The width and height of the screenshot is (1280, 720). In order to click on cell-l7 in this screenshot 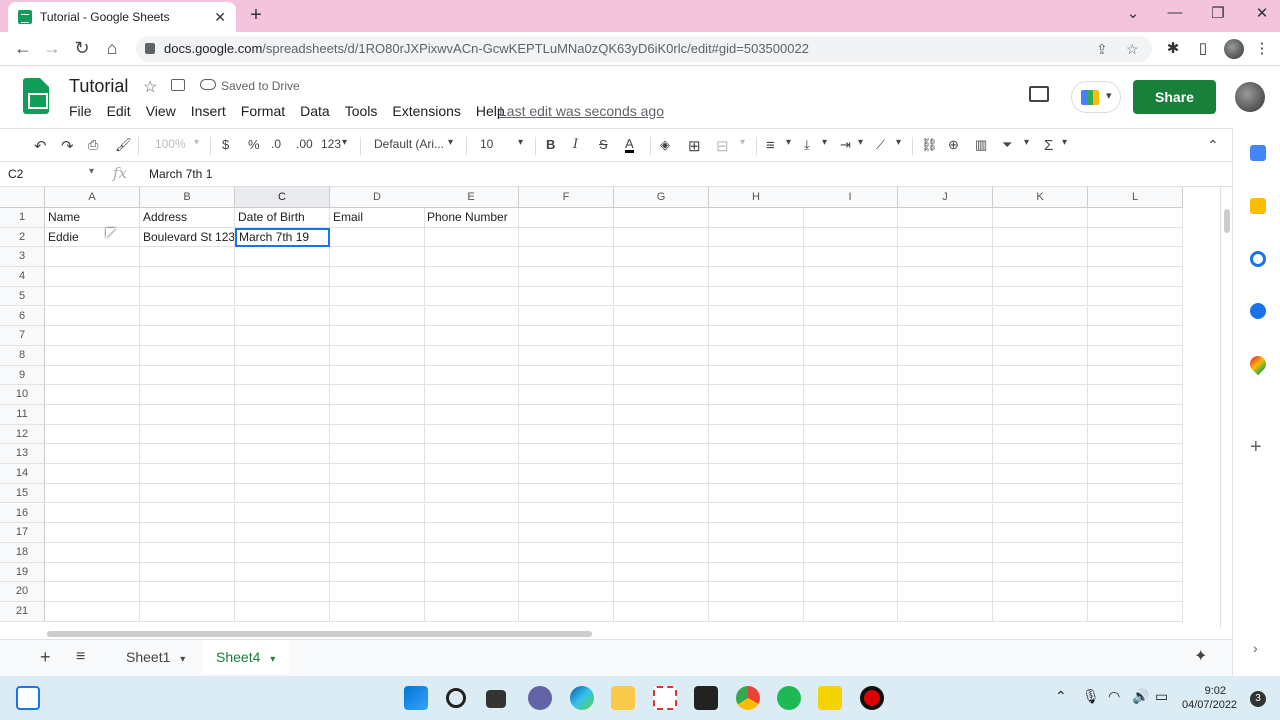, I will do `click(1135, 336)`.